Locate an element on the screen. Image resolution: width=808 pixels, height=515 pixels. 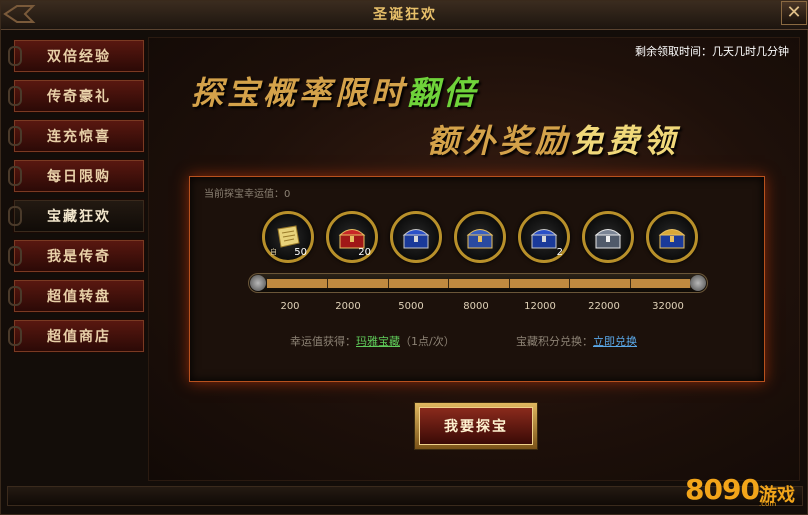
explore-button: 我要探宝 is located at coordinates (476, 426).